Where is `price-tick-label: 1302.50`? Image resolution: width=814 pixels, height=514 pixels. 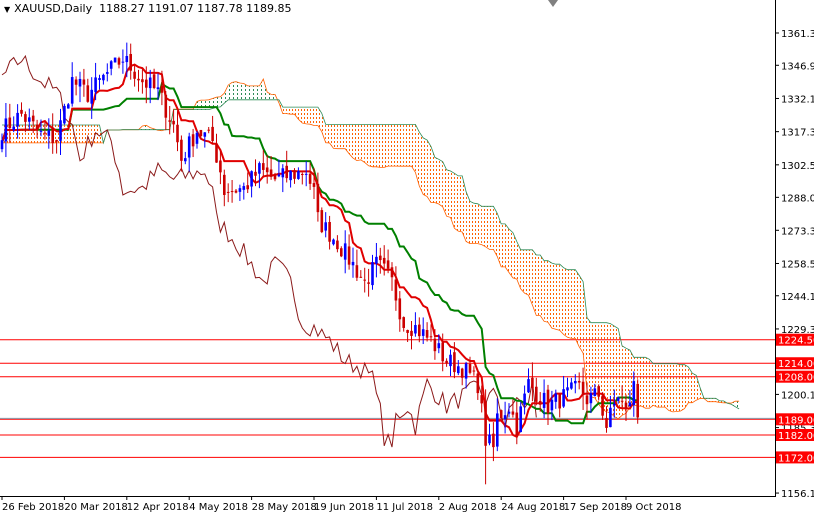
price-tick-label: 1302.50 is located at coordinates (797, 166).